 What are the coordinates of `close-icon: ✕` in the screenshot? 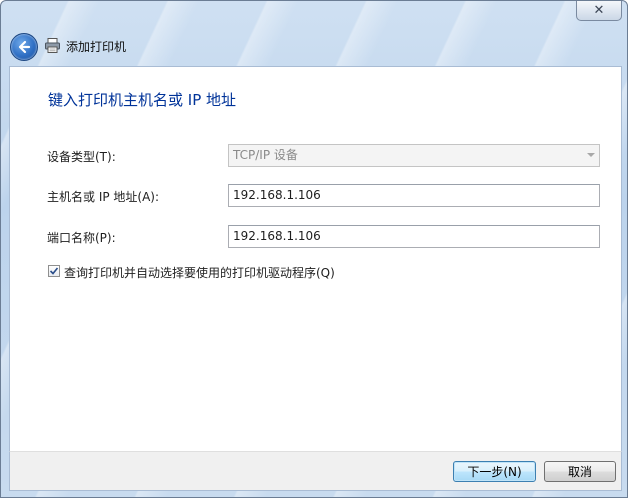 It's located at (599, 10).